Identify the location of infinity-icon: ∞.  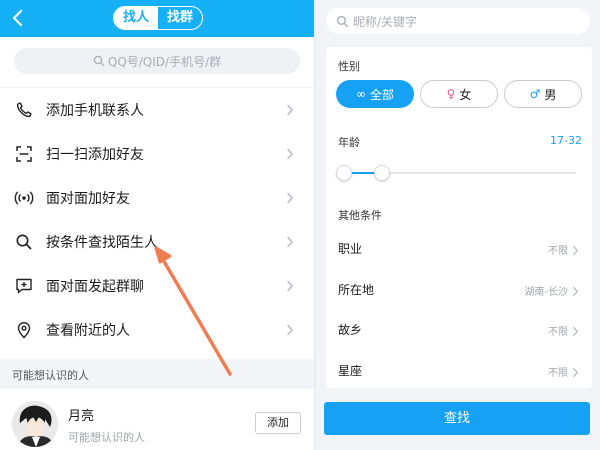
(360, 94).